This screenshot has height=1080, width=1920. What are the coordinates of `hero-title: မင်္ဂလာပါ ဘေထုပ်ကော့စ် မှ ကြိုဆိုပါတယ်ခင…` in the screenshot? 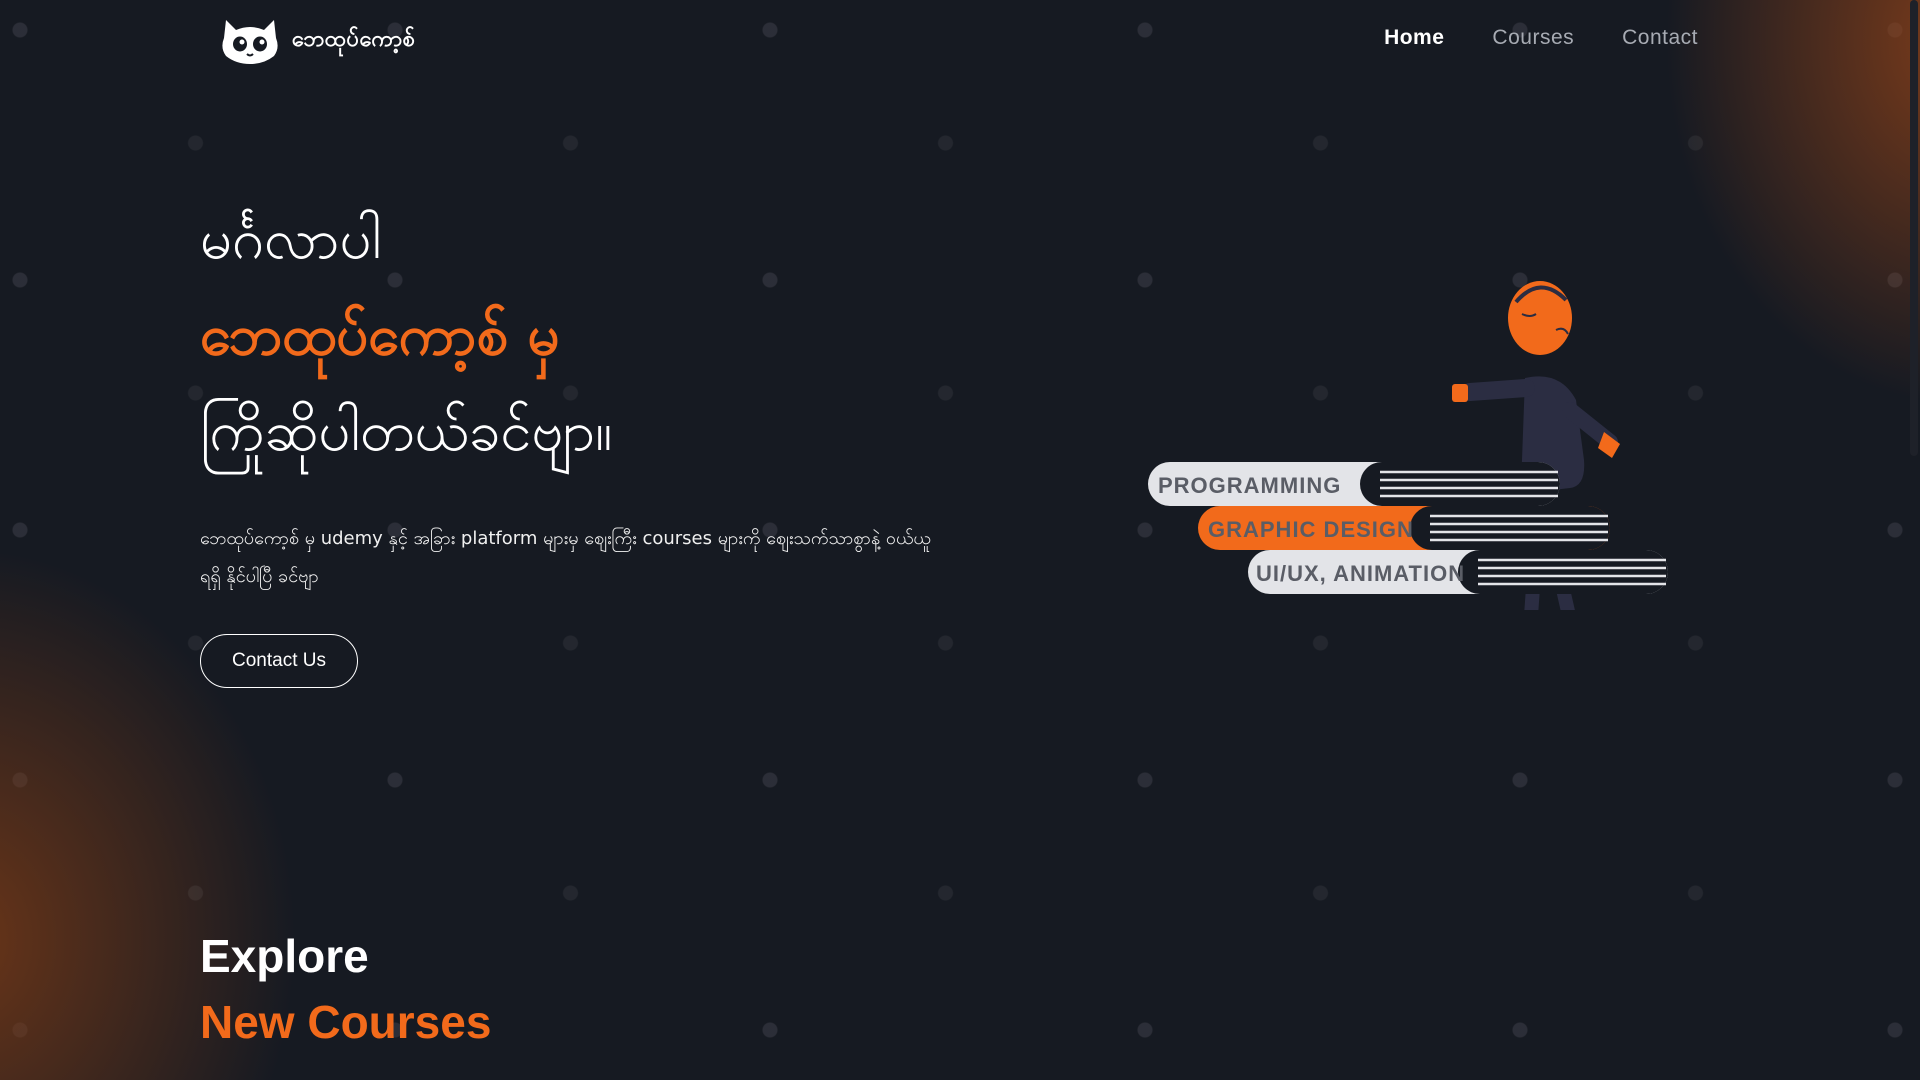 It's located at (580, 336).